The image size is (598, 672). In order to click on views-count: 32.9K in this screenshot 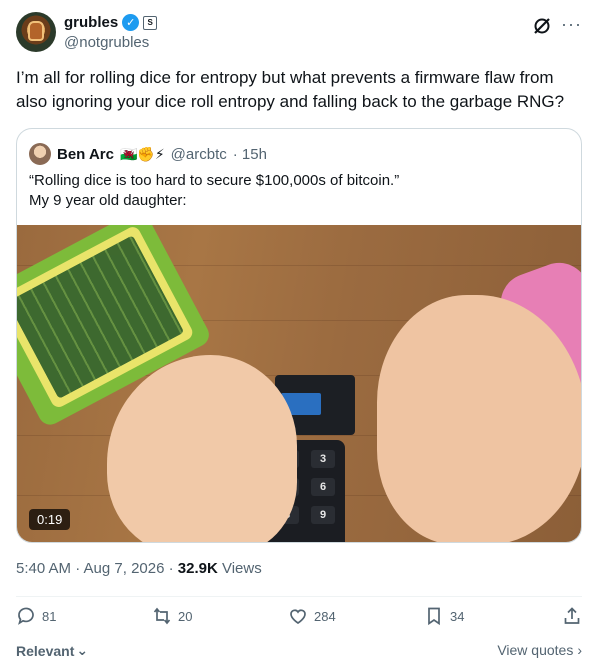, I will do `click(197, 568)`.